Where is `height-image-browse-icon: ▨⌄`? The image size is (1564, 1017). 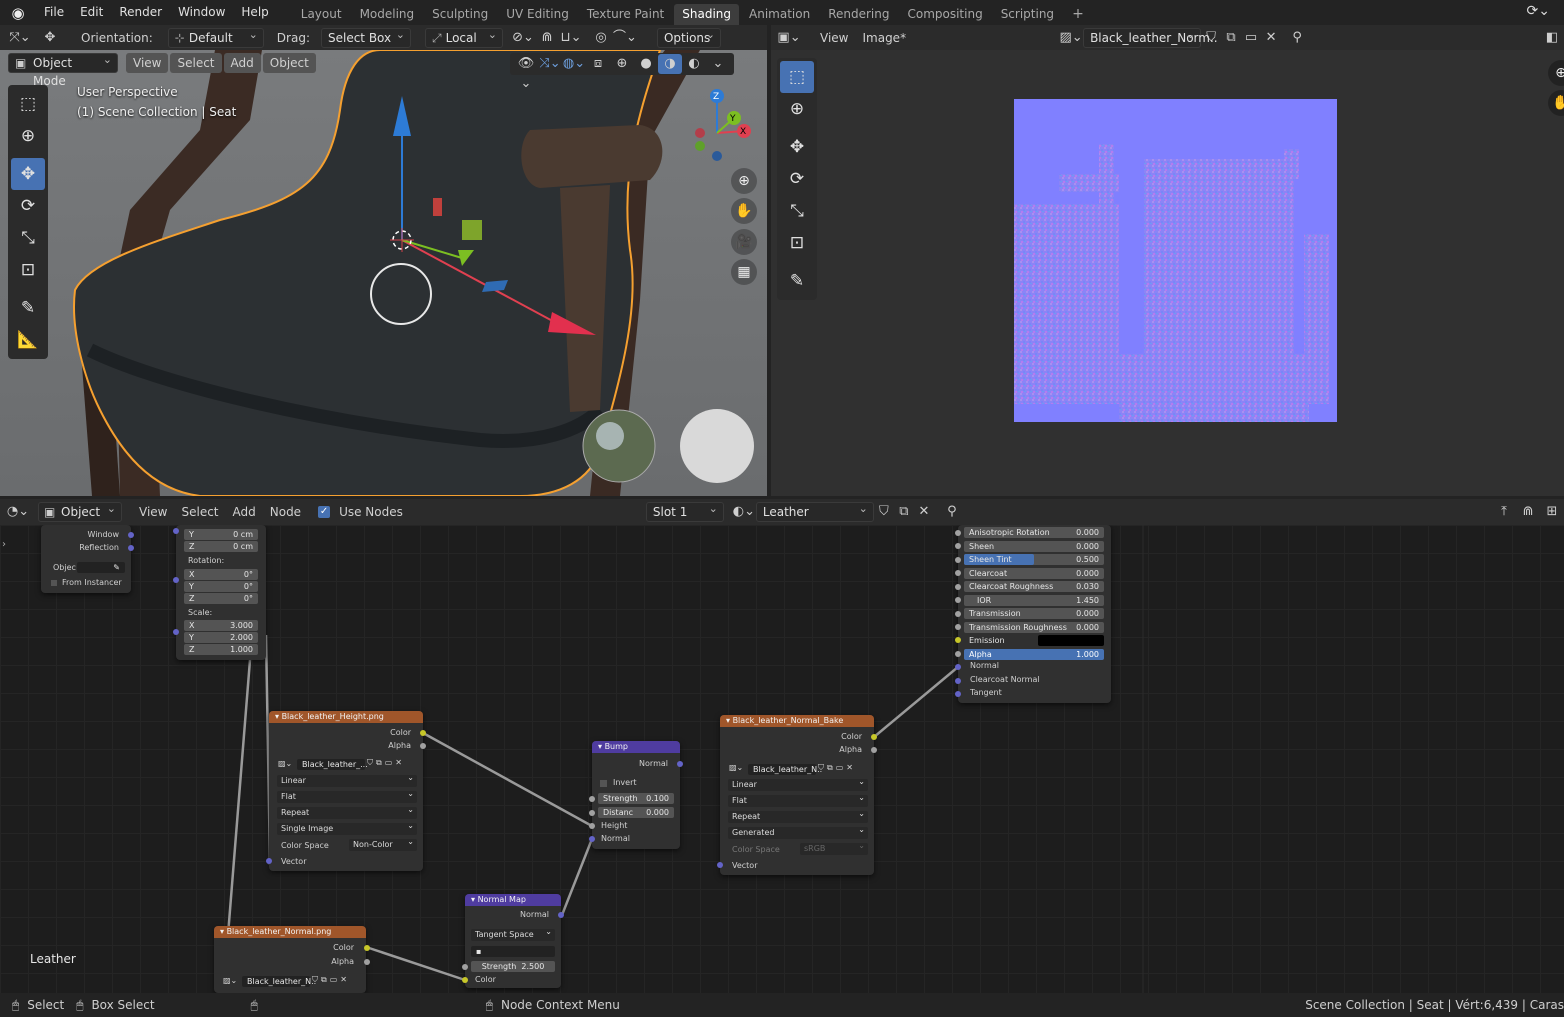
height-image-browse-icon: ▨⌄ is located at coordinates (285, 763).